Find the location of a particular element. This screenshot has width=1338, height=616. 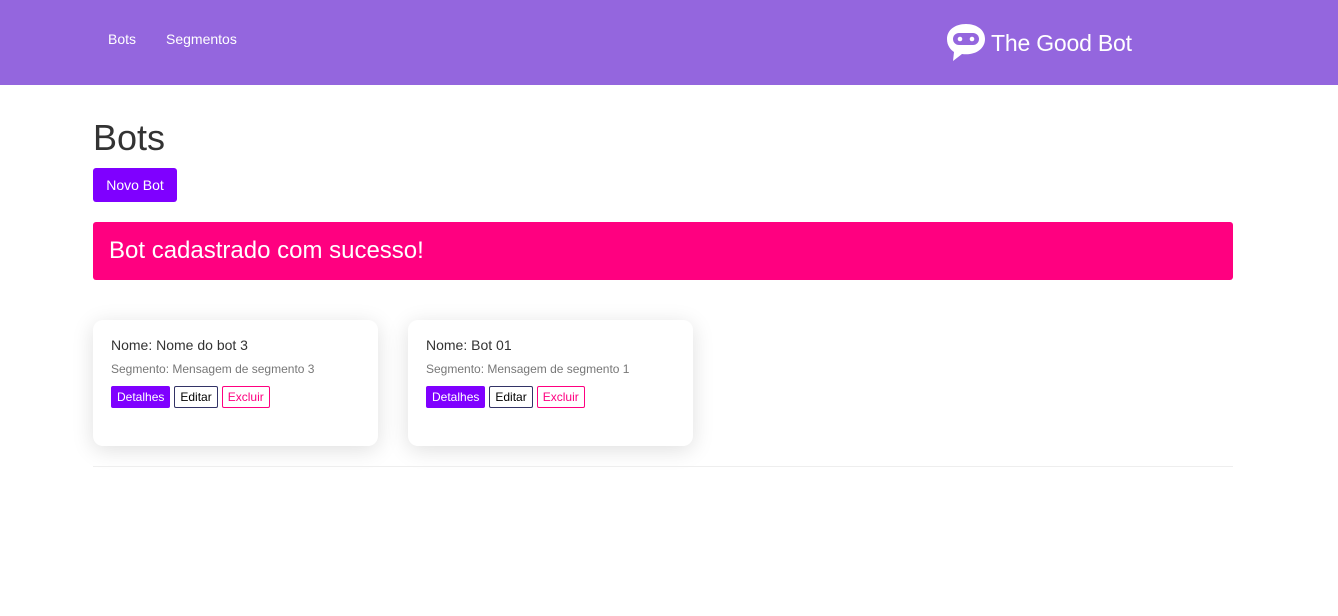

nav-link-bots: Bots is located at coordinates (122, 39).